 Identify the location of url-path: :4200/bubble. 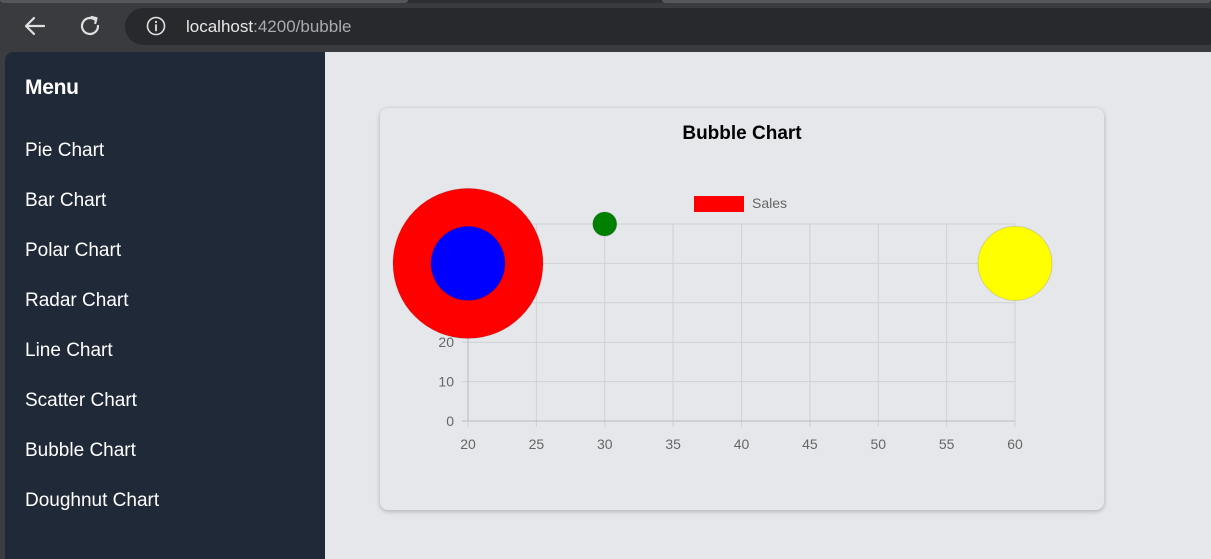
(302, 26).